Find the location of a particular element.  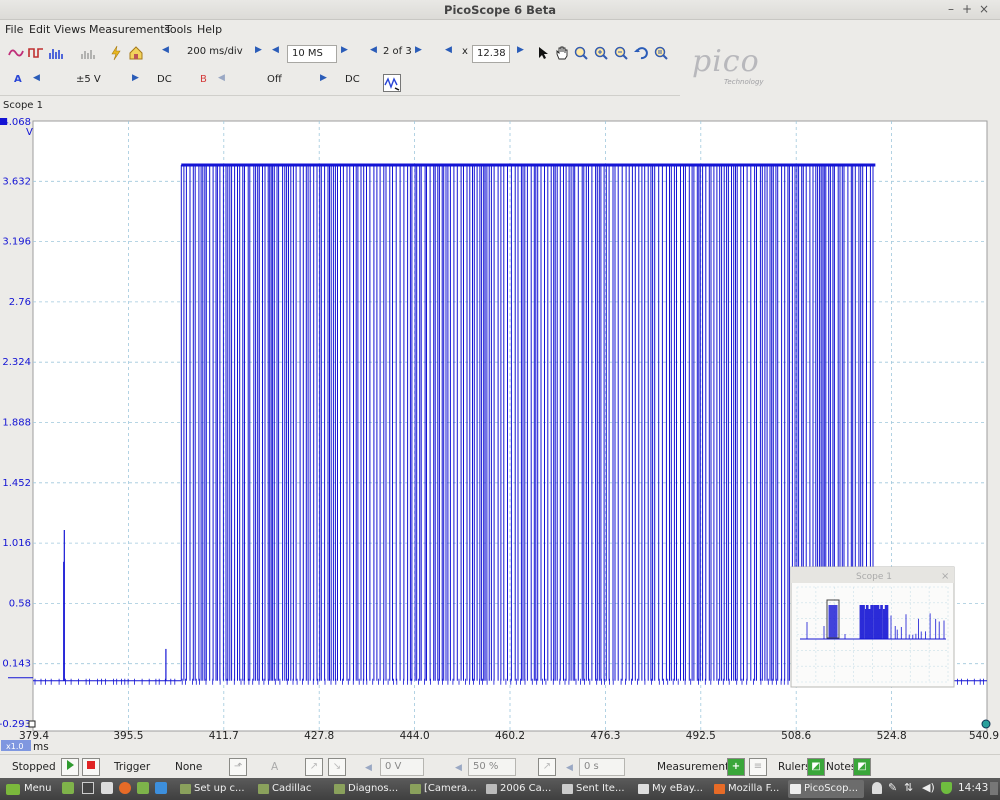

volume-icon: ◀) is located at coordinates (928, 787).